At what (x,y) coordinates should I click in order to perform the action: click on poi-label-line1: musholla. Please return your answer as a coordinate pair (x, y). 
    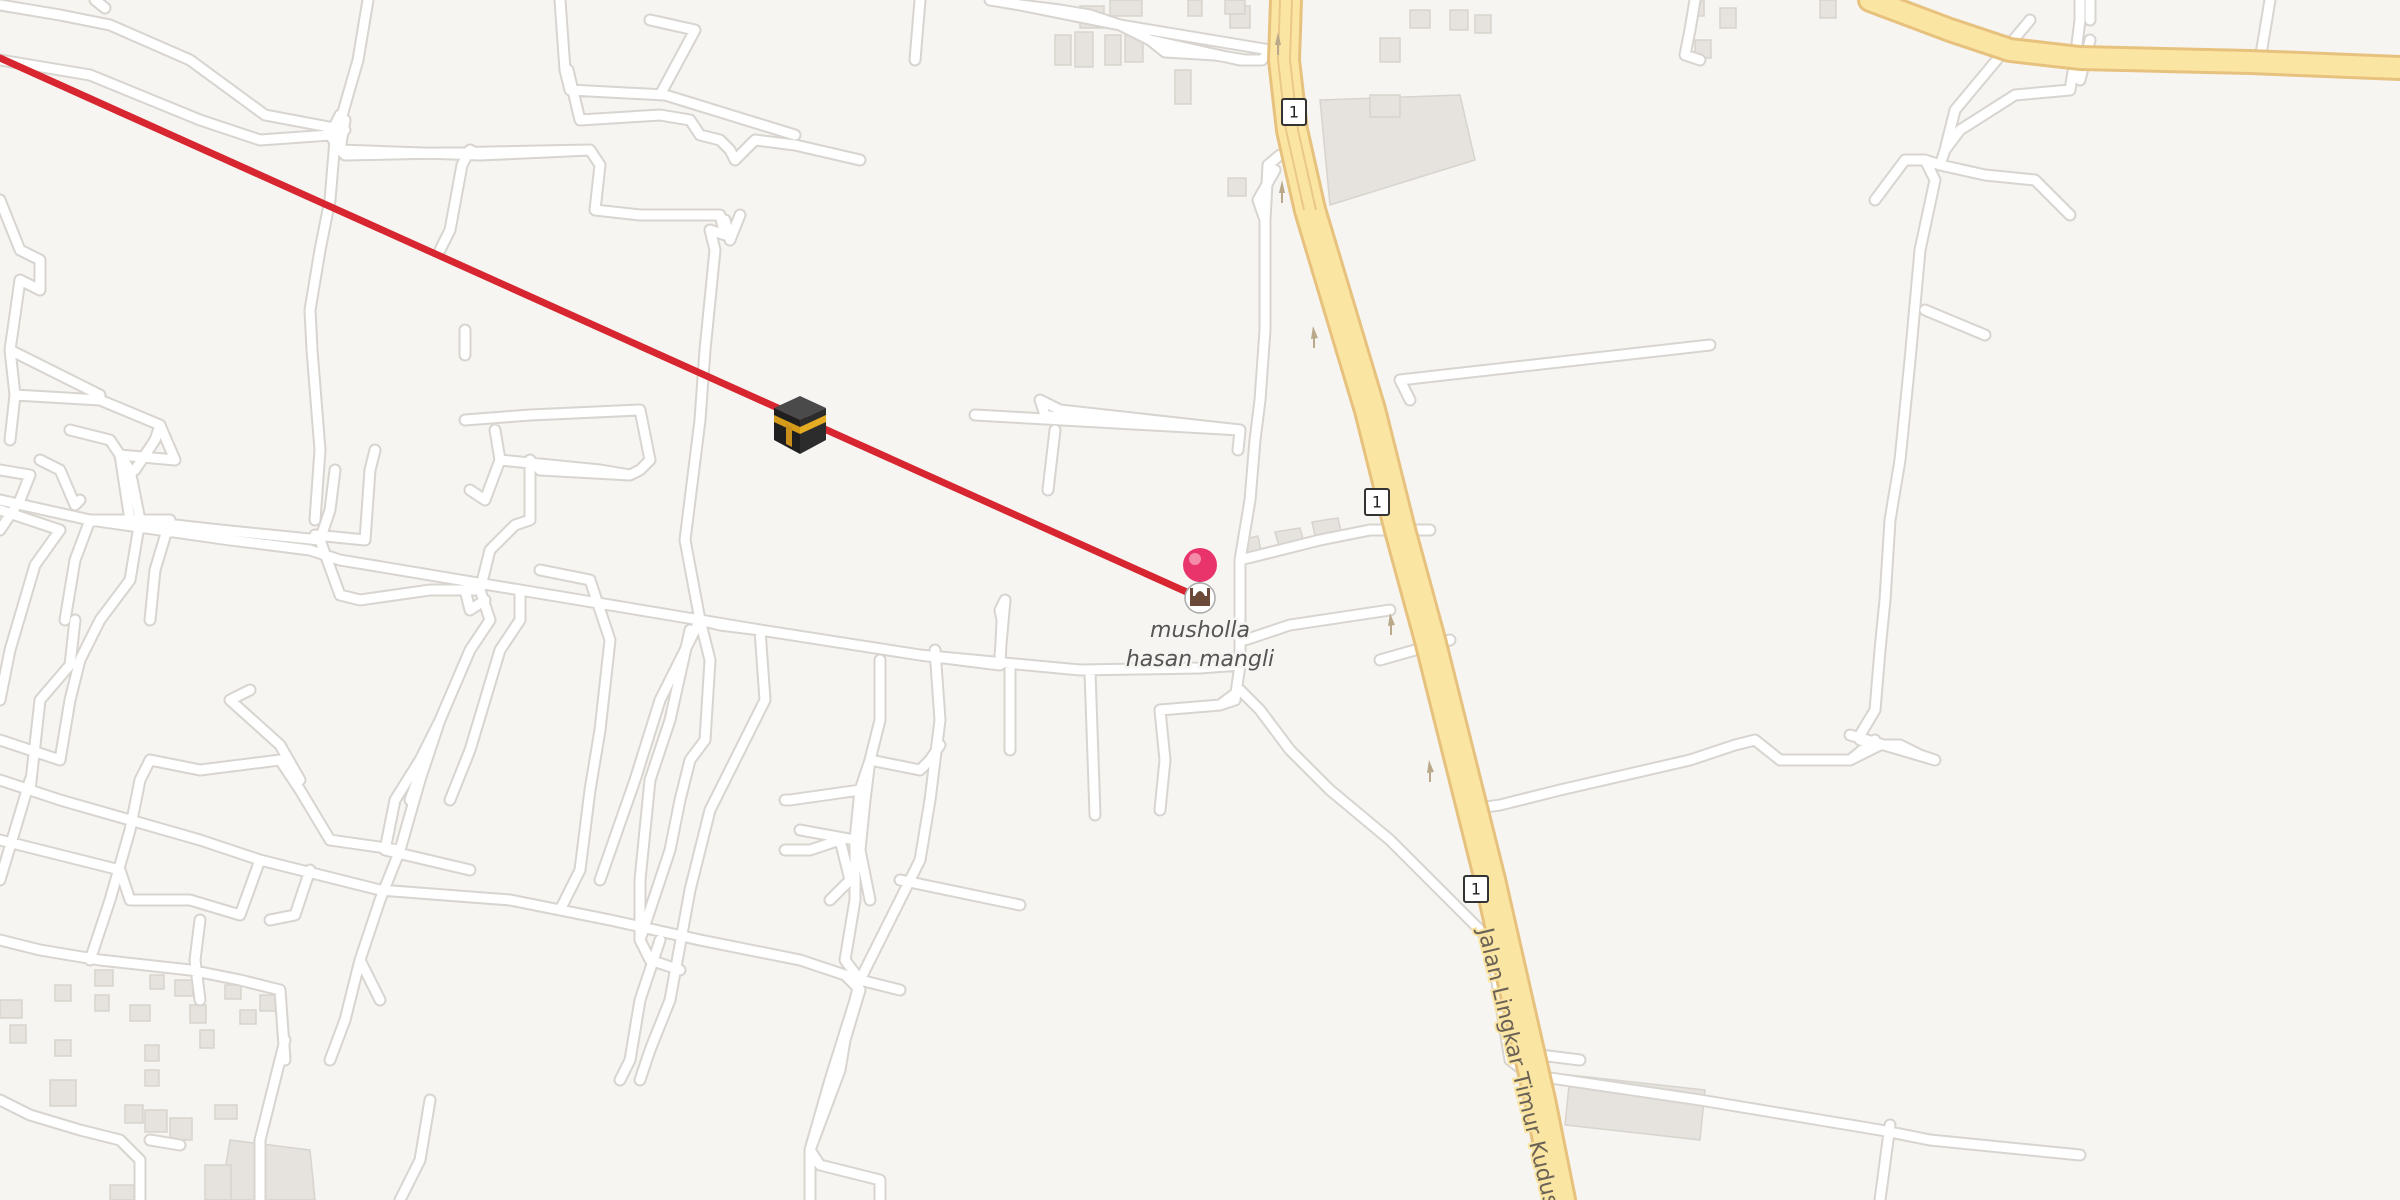
    Looking at the image, I should click on (1200, 630).